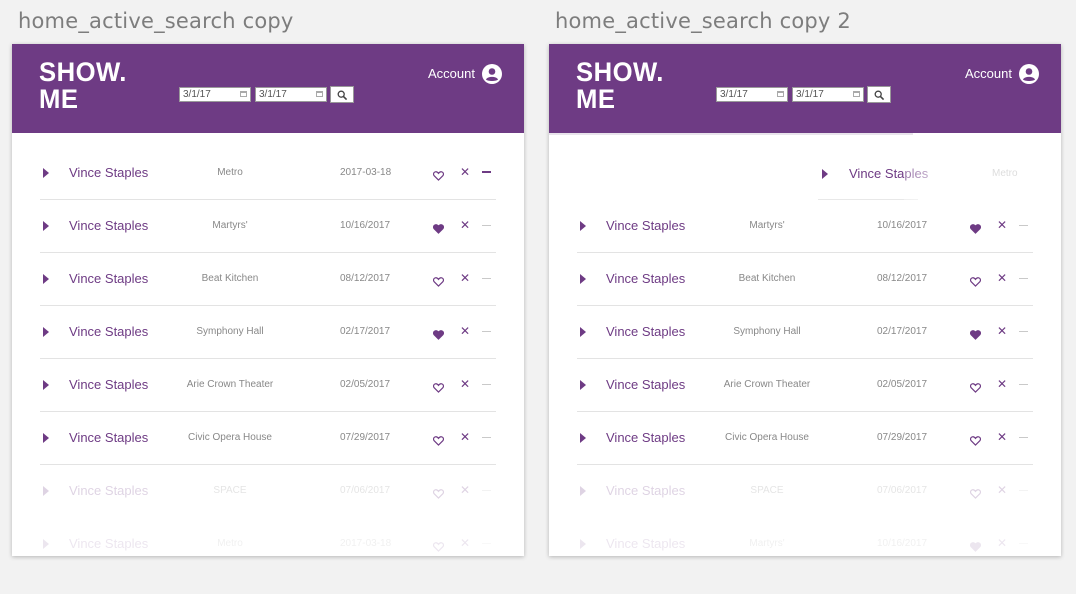 The image size is (1076, 594). I want to click on dragging-row: Vince Staples, so click(873, 174).